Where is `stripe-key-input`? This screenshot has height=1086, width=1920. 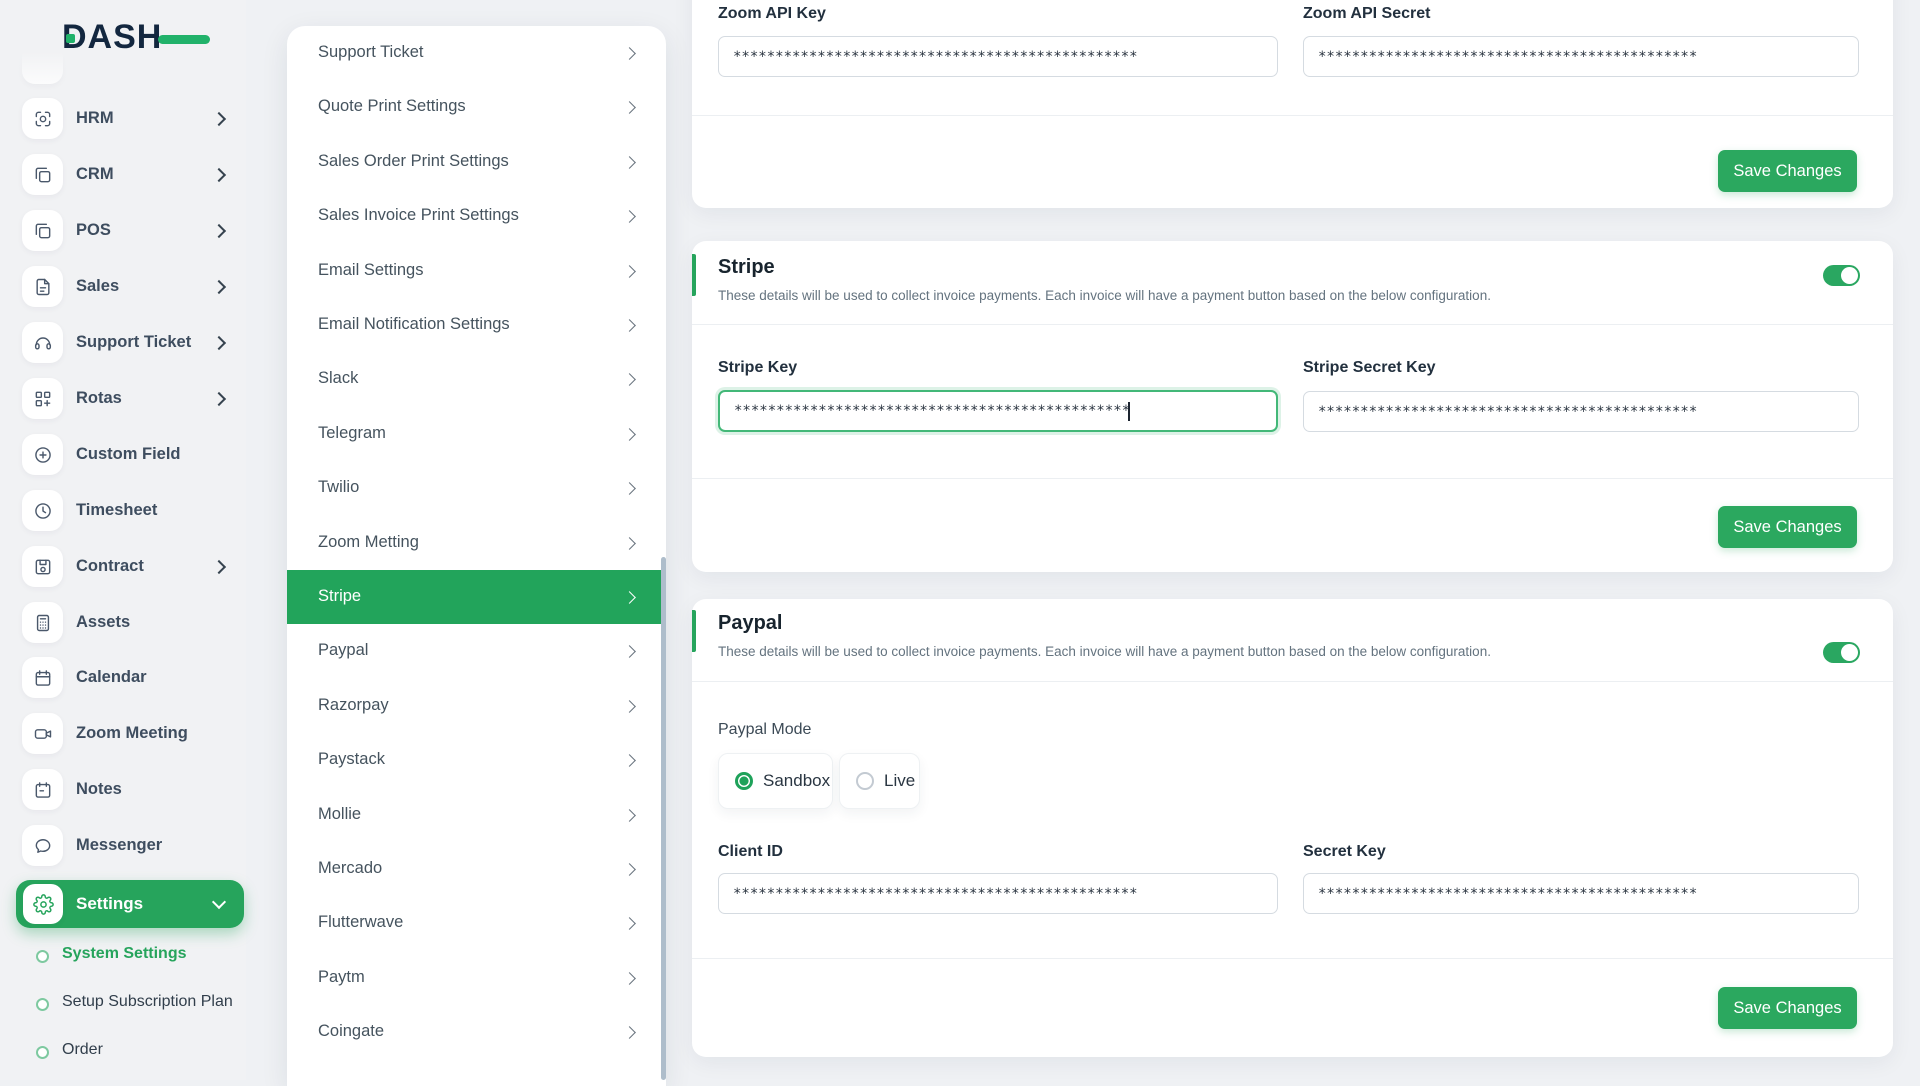
stripe-key-input is located at coordinates (998, 411).